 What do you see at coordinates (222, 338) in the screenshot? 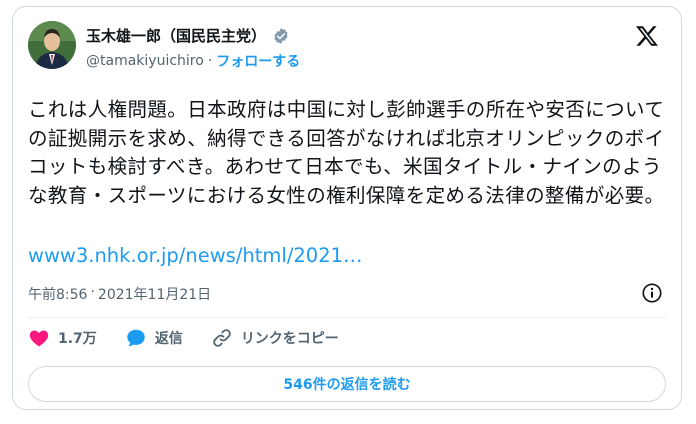
I see `link-icon` at bounding box center [222, 338].